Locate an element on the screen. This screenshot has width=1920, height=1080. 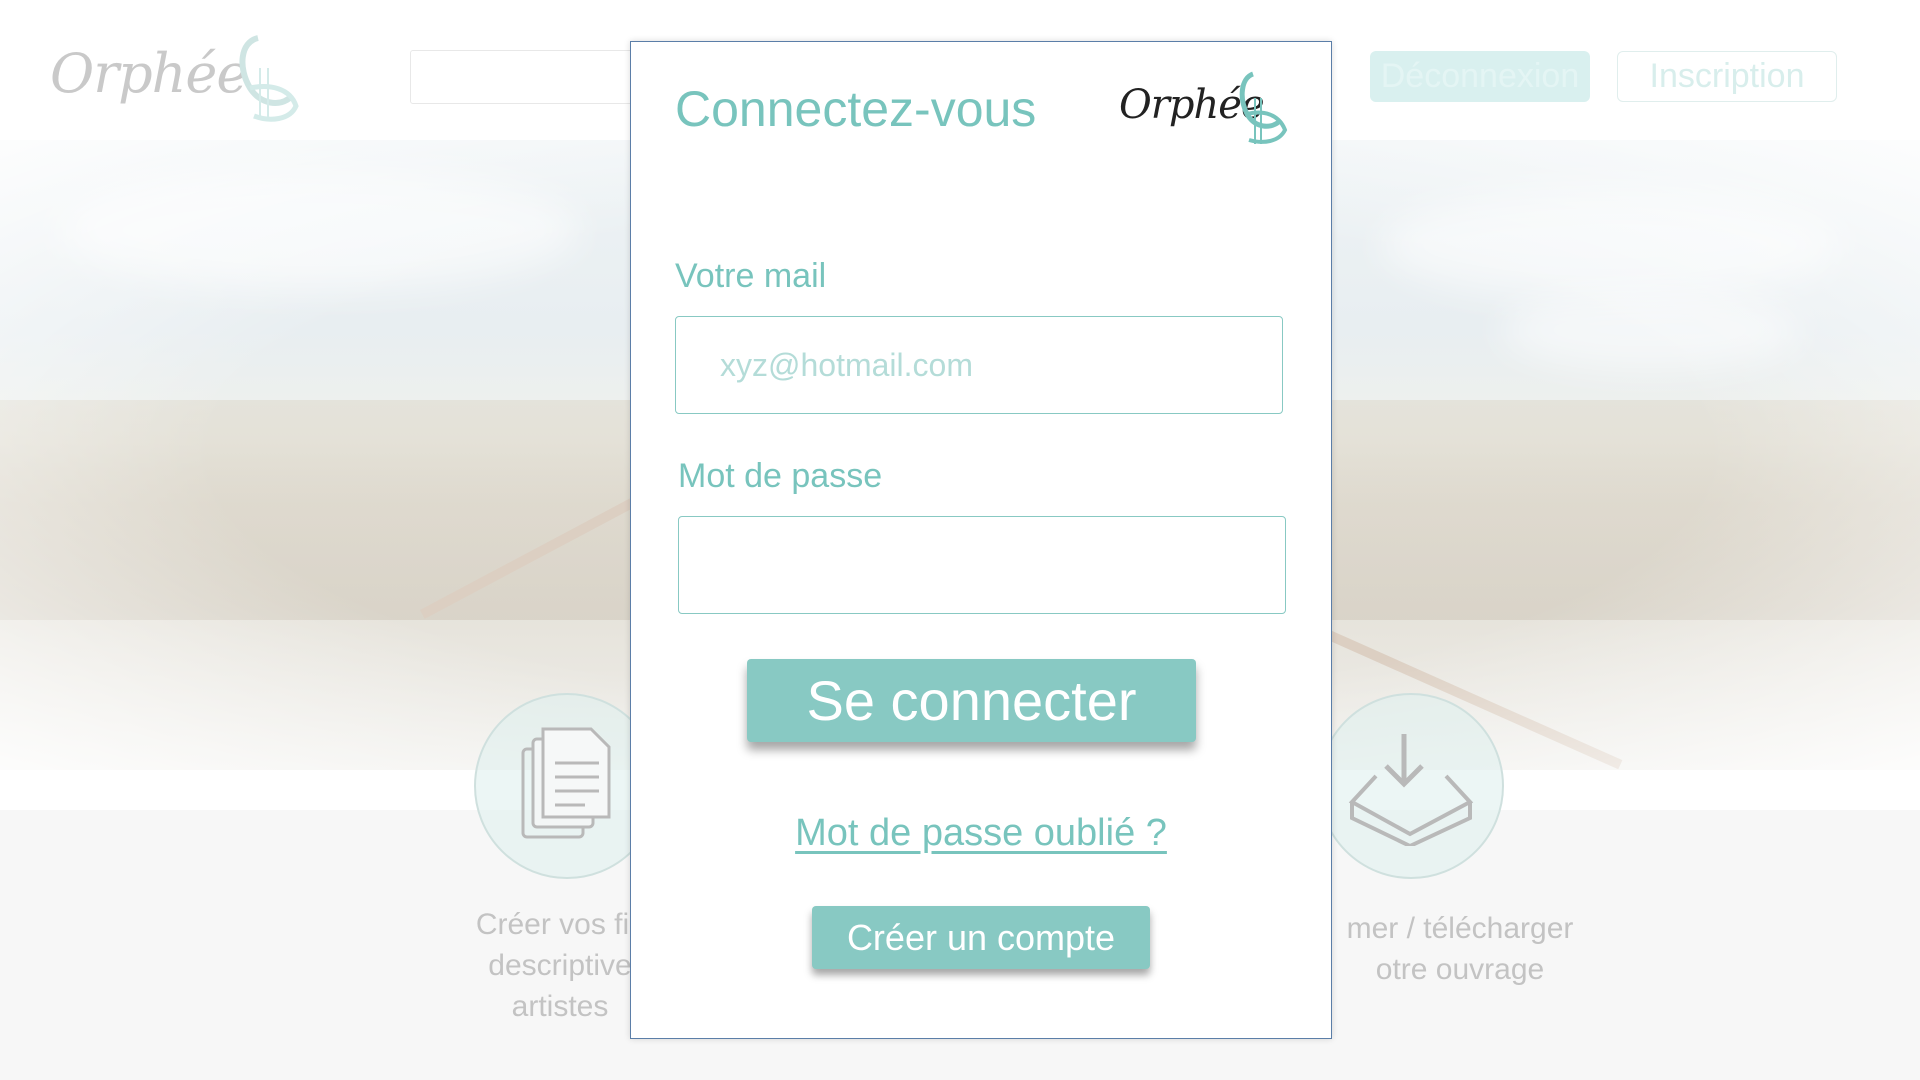
feature-documents-line2: descriptive is located at coordinates (560, 965).